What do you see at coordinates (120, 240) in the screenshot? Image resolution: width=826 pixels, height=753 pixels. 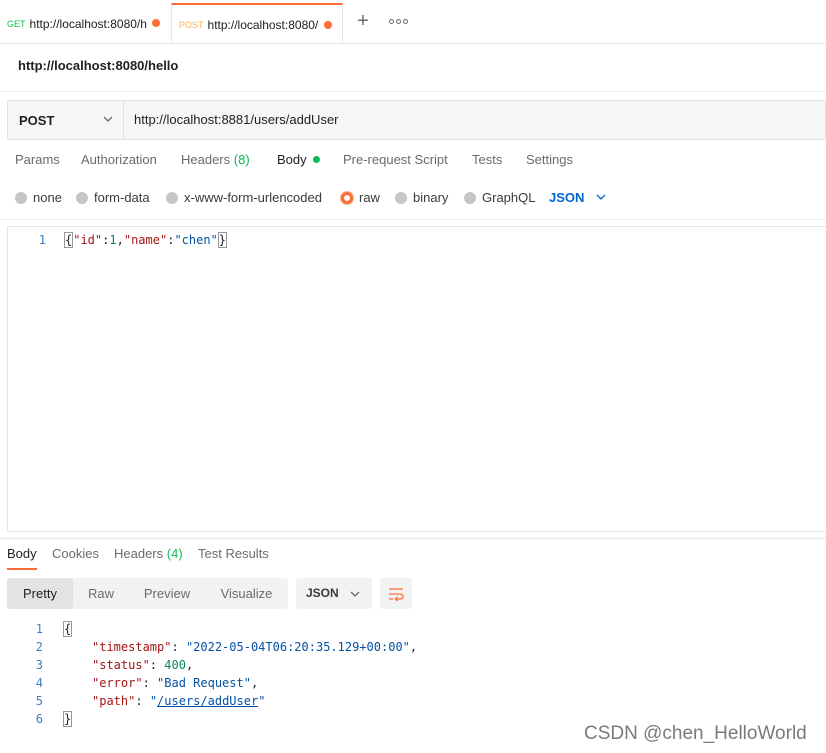 I see `json-punct: ,` at bounding box center [120, 240].